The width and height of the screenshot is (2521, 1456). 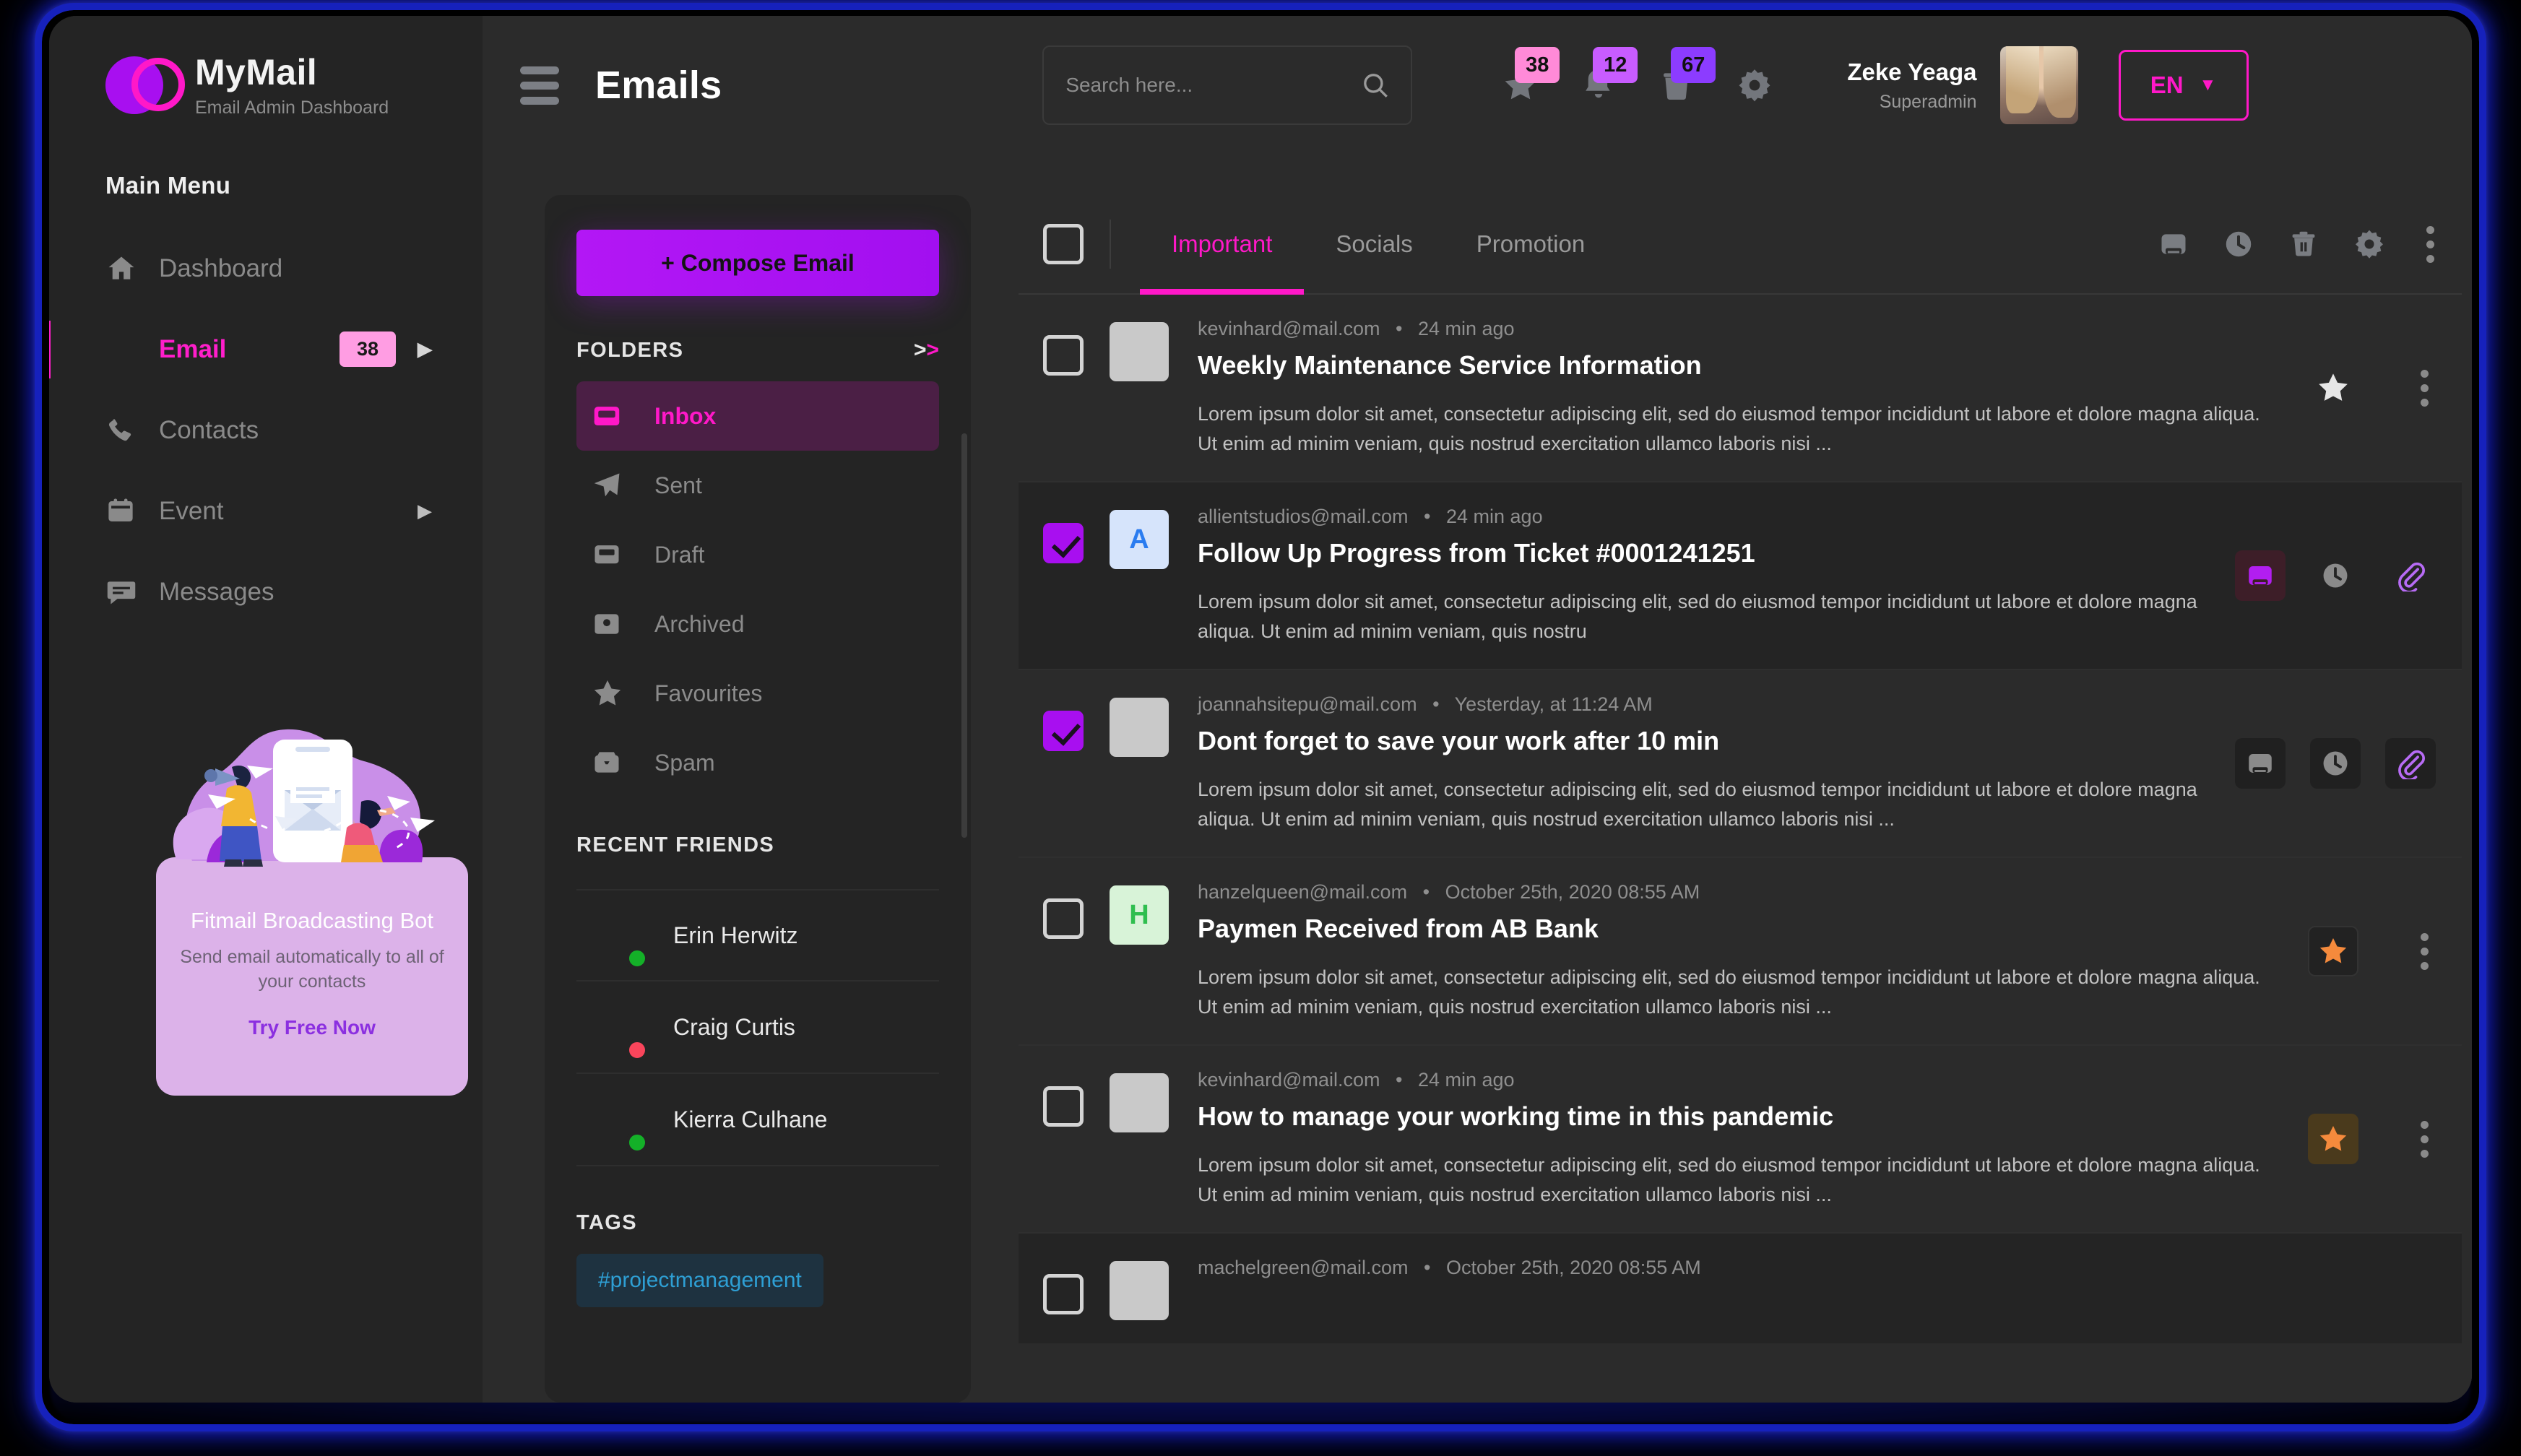 What do you see at coordinates (1063, 244) in the screenshot?
I see `select-all-checkbox` at bounding box center [1063, 244].